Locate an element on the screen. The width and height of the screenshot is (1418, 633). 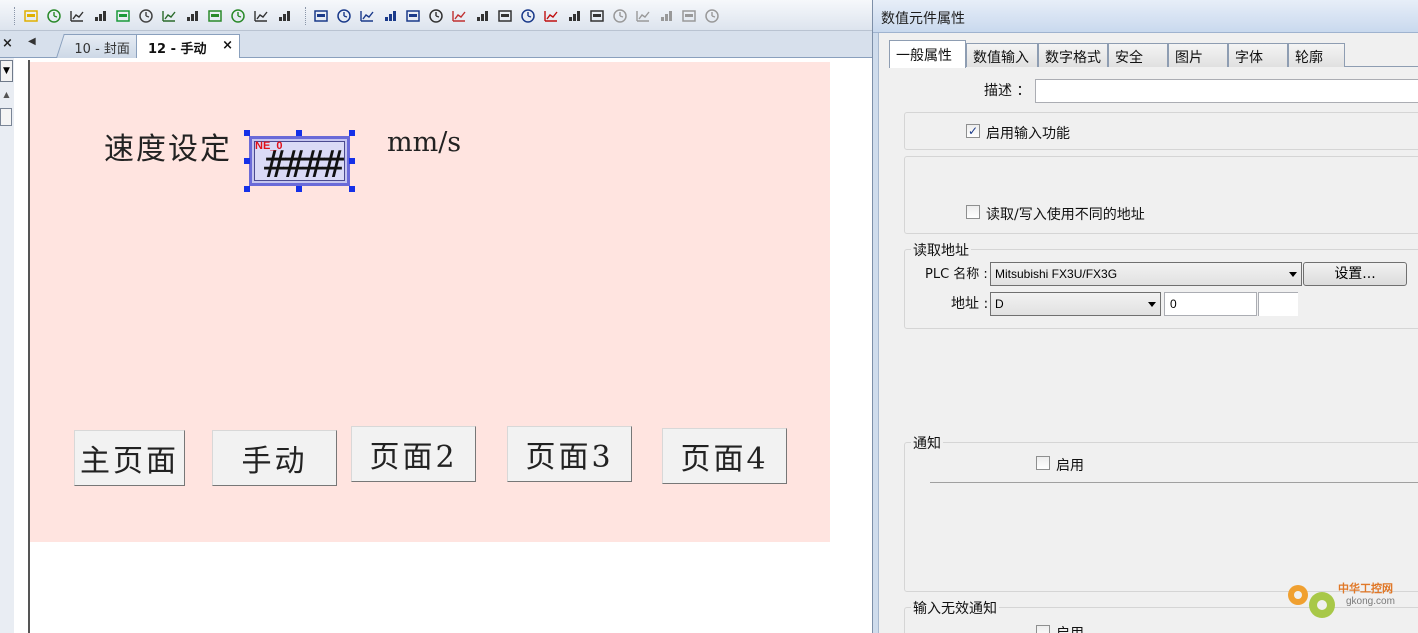
notify-divider is located at coordinates (1174, 482).